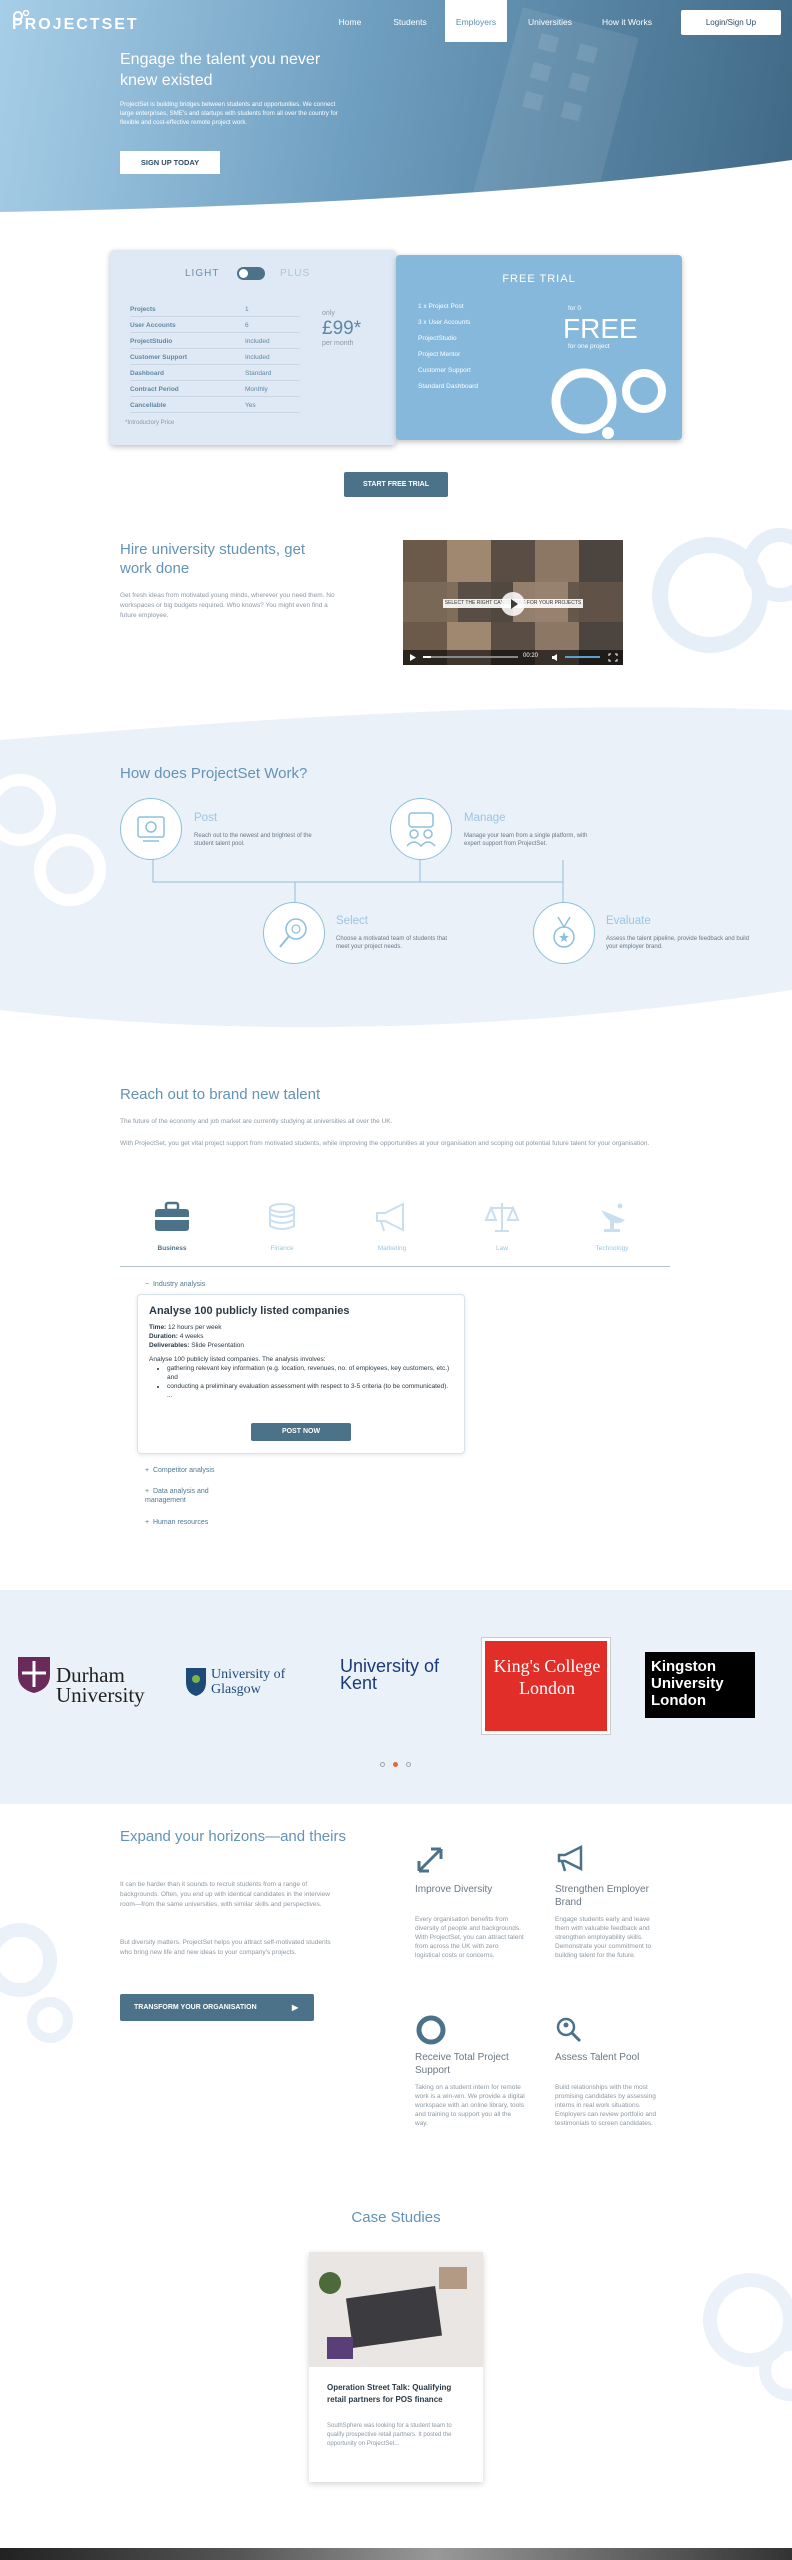  What do you see at coordinates (217, 2007) in the screenshot?
I see `transform-organisation-button: TRANSFORM YOUR ORGANISATION ▶` at bounding box center [217, 2007].